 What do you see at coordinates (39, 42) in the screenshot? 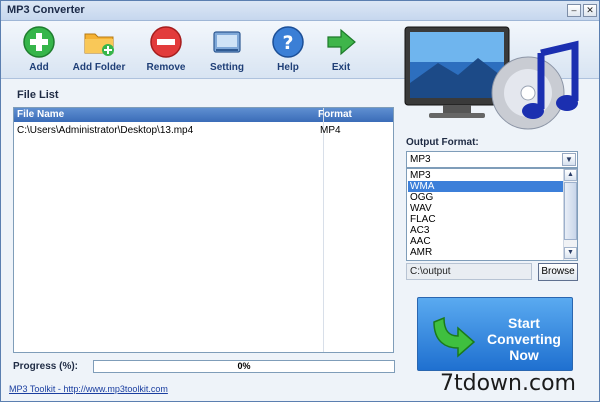
I see `add-icon` at bounding box center [39, 42].